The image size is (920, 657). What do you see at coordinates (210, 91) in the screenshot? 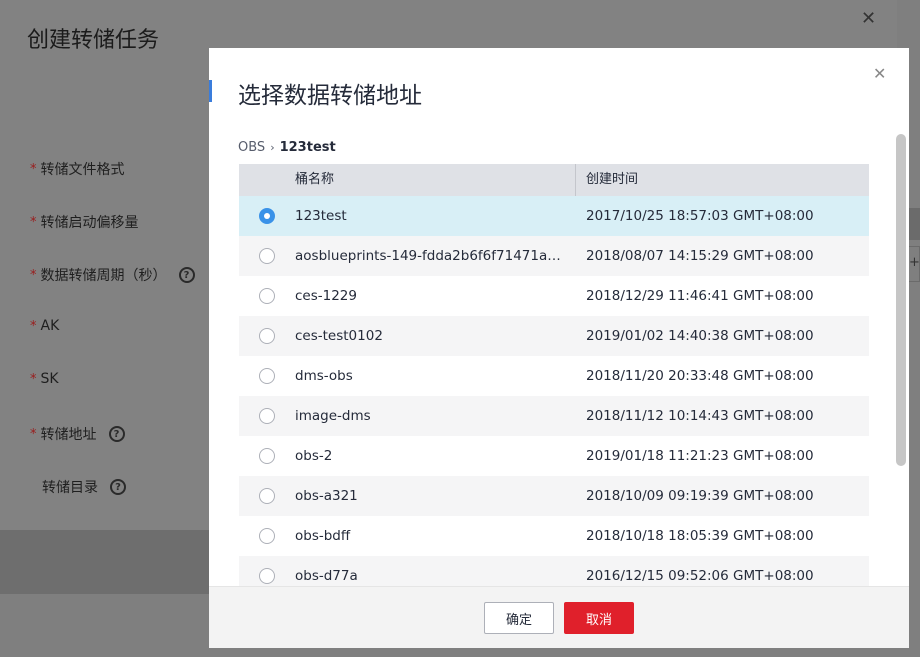
I see `title-accent-bar` at bounding box center [210, 91].